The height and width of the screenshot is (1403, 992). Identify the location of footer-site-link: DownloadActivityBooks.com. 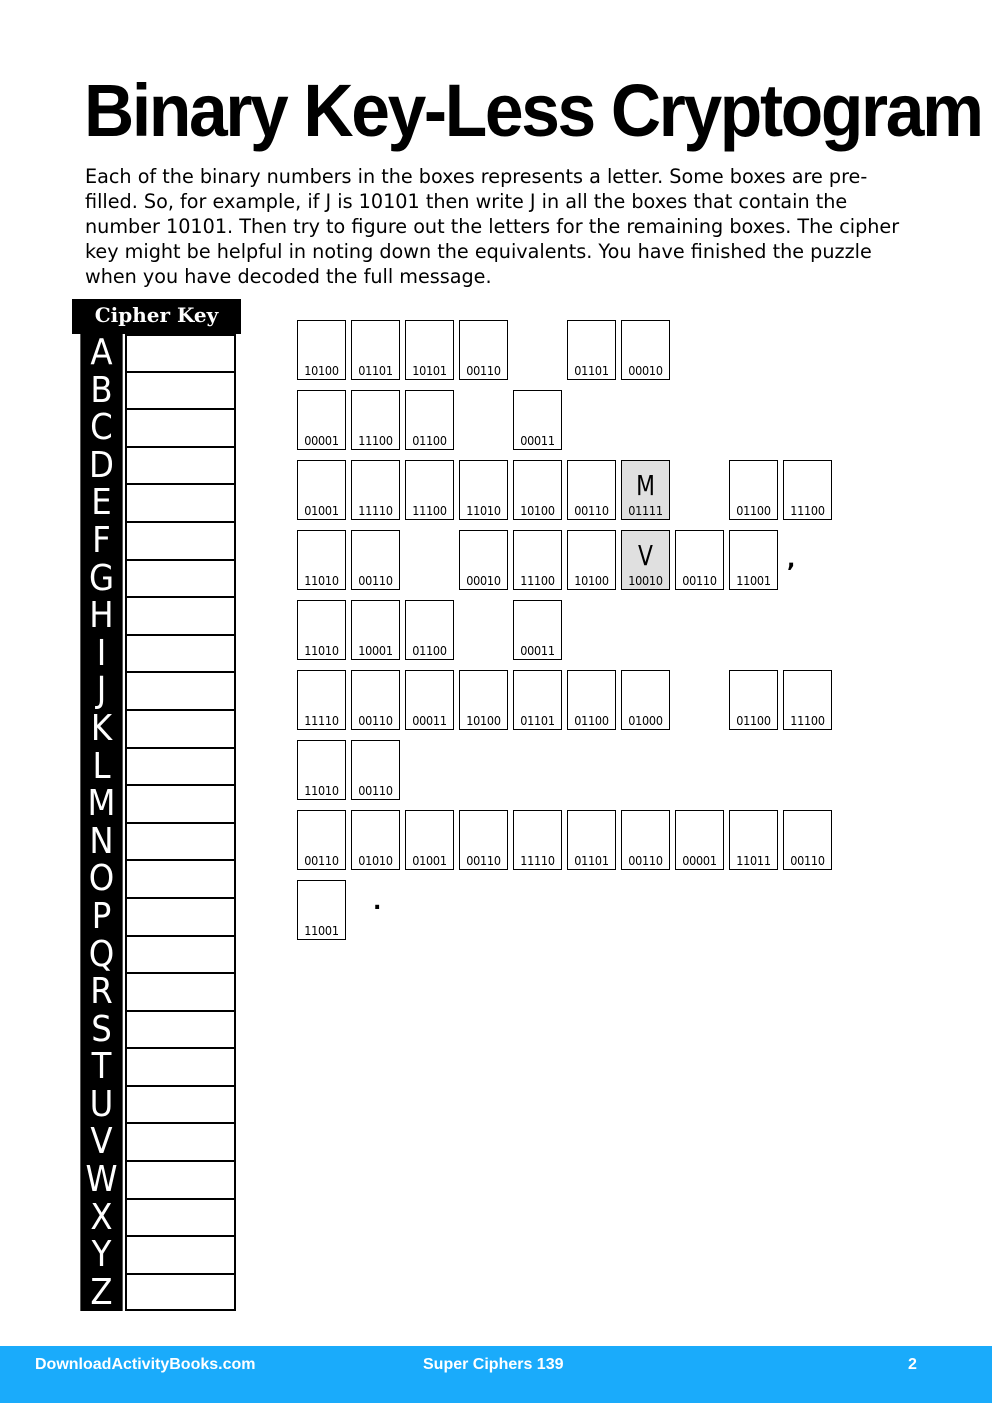
(145, 1365).